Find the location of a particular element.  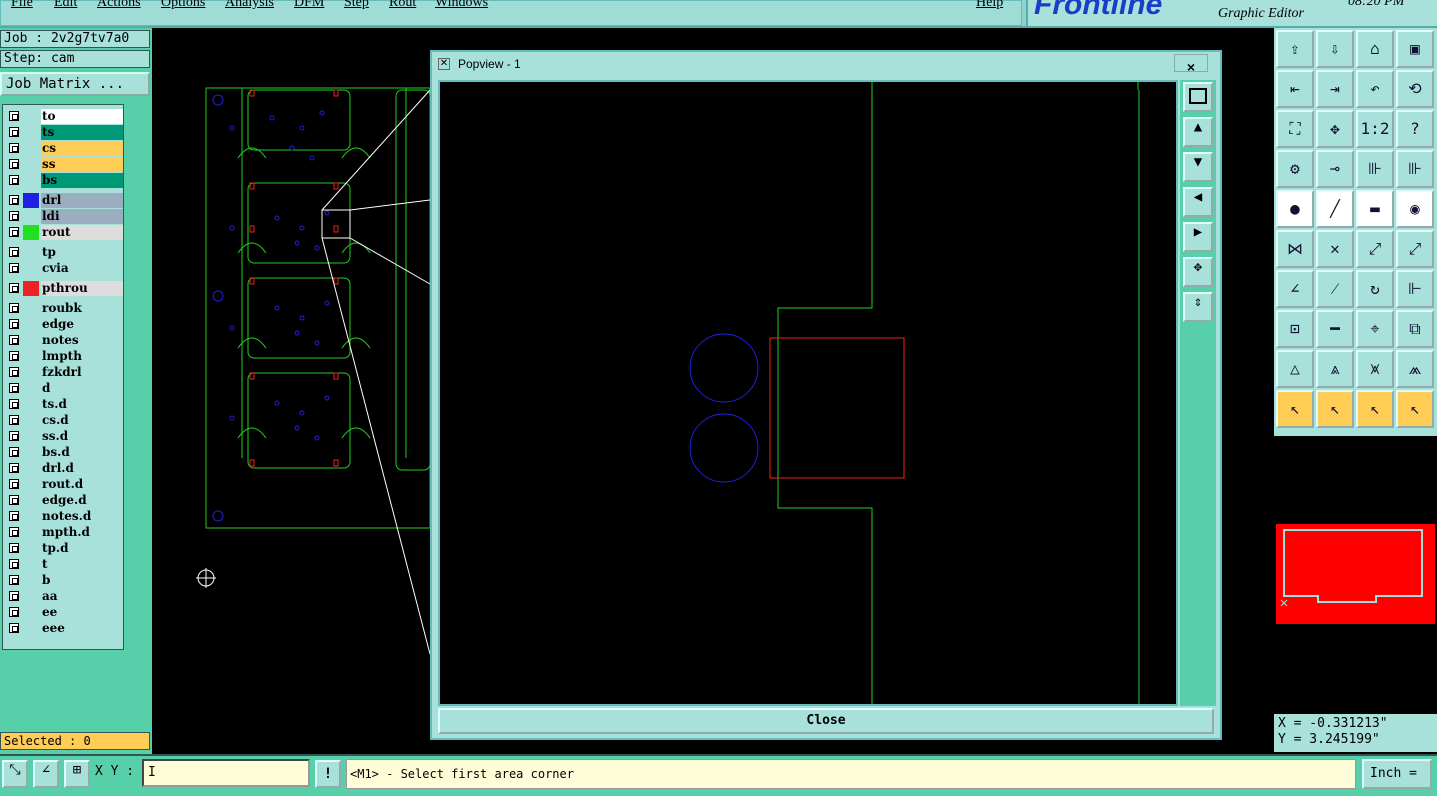

layer-row-t: t is located at coordinates (64, 564).